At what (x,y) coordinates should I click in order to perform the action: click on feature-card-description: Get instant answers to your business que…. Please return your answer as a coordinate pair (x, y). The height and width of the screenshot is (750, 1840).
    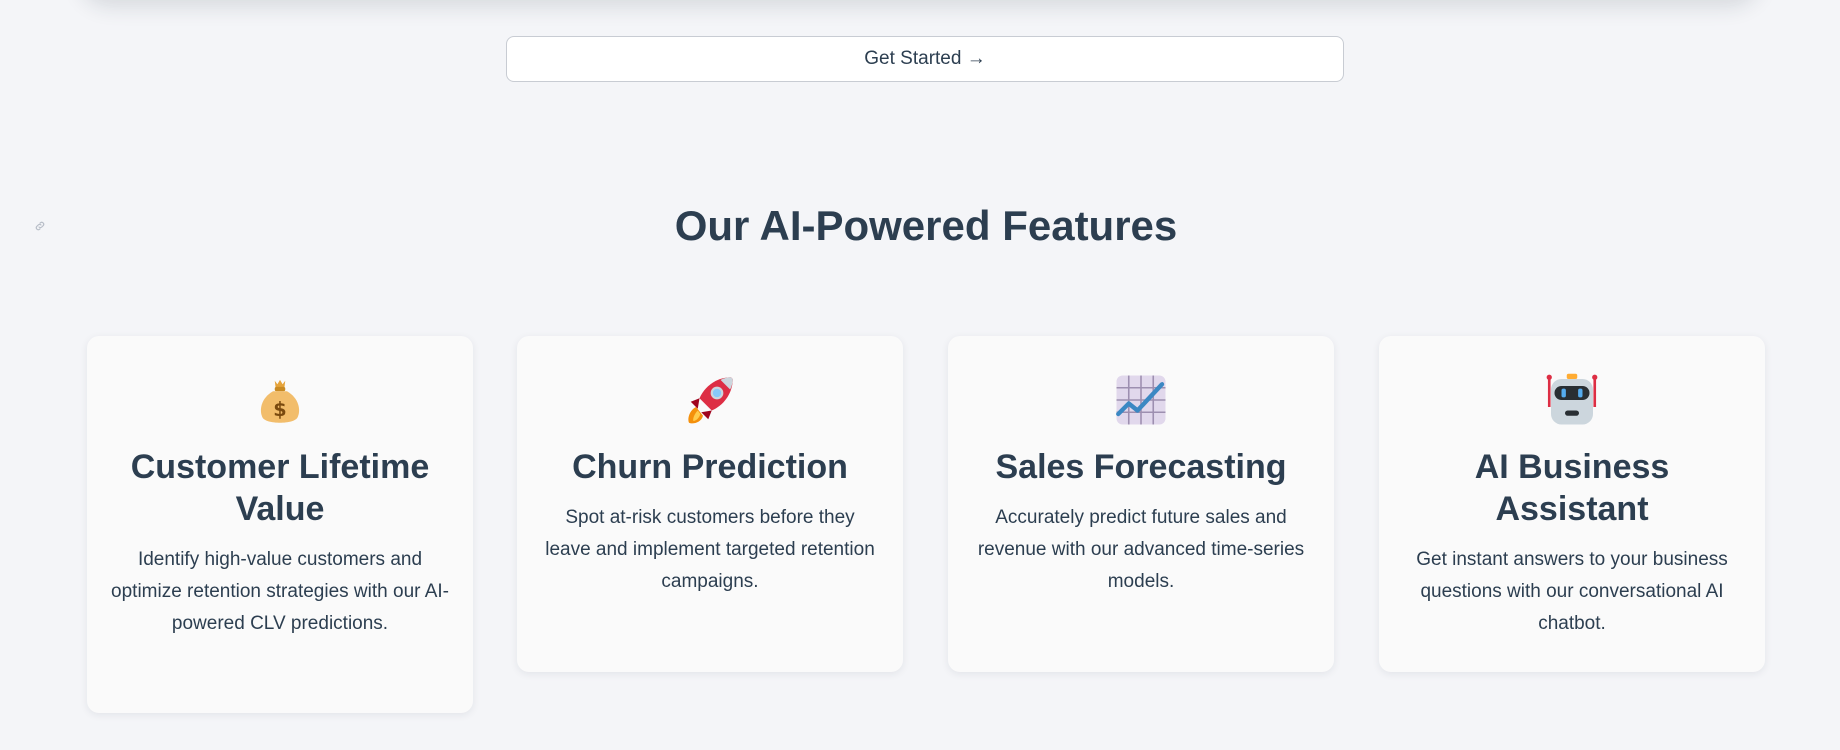
    Looking at the image, I should click on (1572, 591).